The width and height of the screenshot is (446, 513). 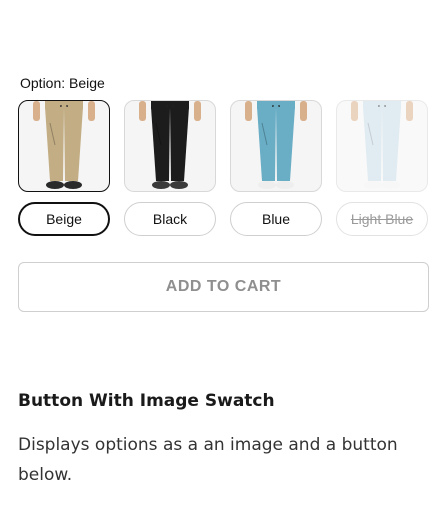 I want to click on product-image-blue, so click(x=276, y=146).